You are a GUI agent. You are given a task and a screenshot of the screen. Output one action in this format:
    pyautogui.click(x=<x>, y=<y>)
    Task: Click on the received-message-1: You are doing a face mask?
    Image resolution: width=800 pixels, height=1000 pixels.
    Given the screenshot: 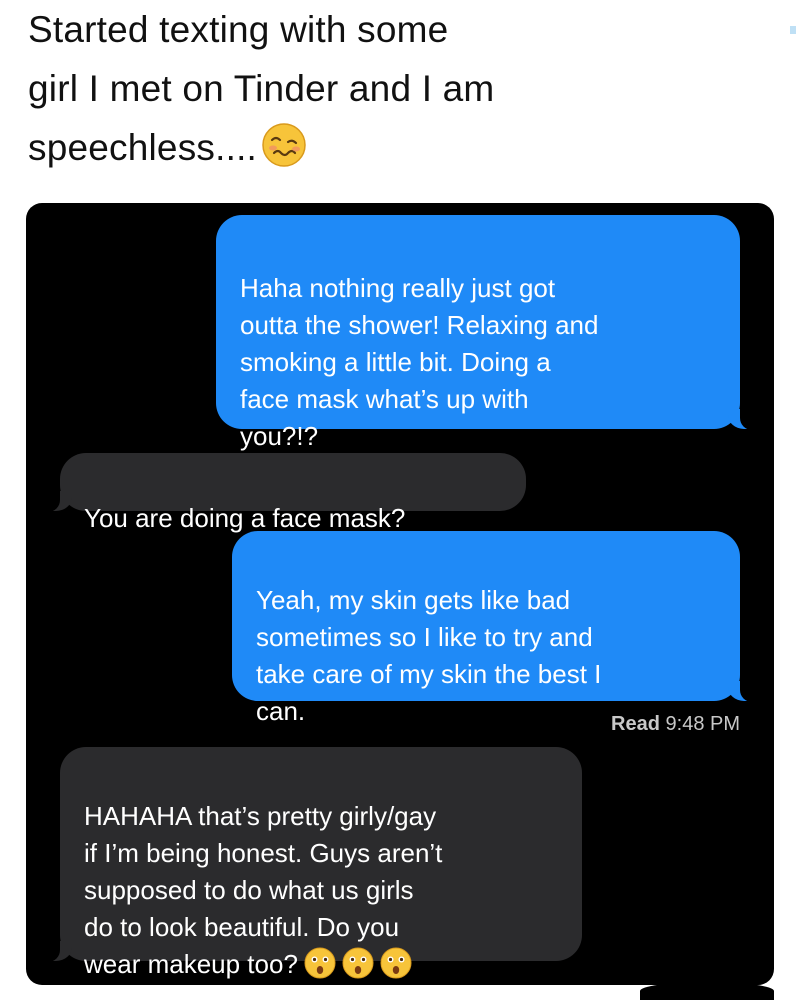 What is the action you would take?
    pyautogui.click(x=282, y=493)
    